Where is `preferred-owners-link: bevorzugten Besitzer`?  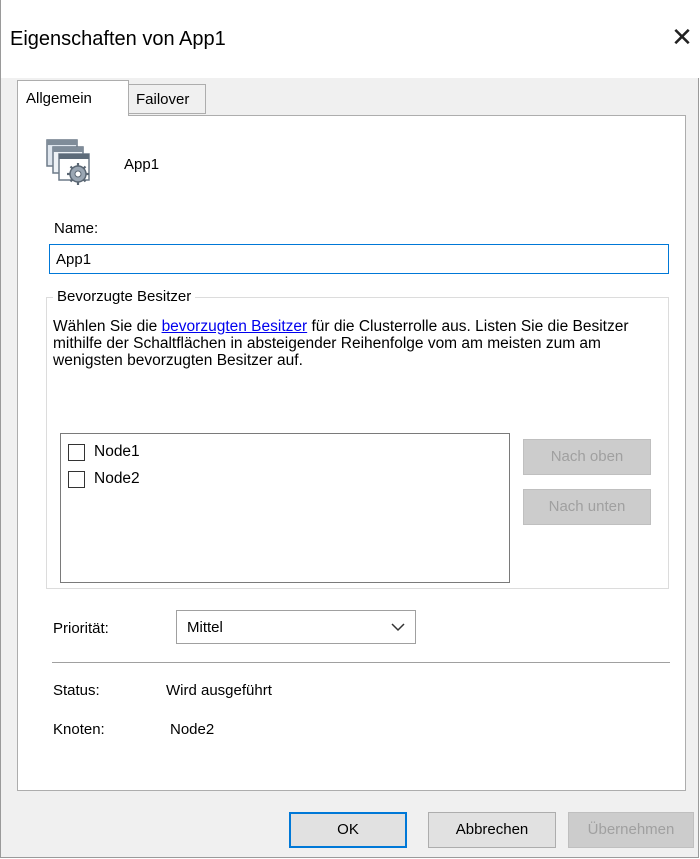 preferred-owners-link: bevorzugten Besitzer is located at coordinates (235, 326).